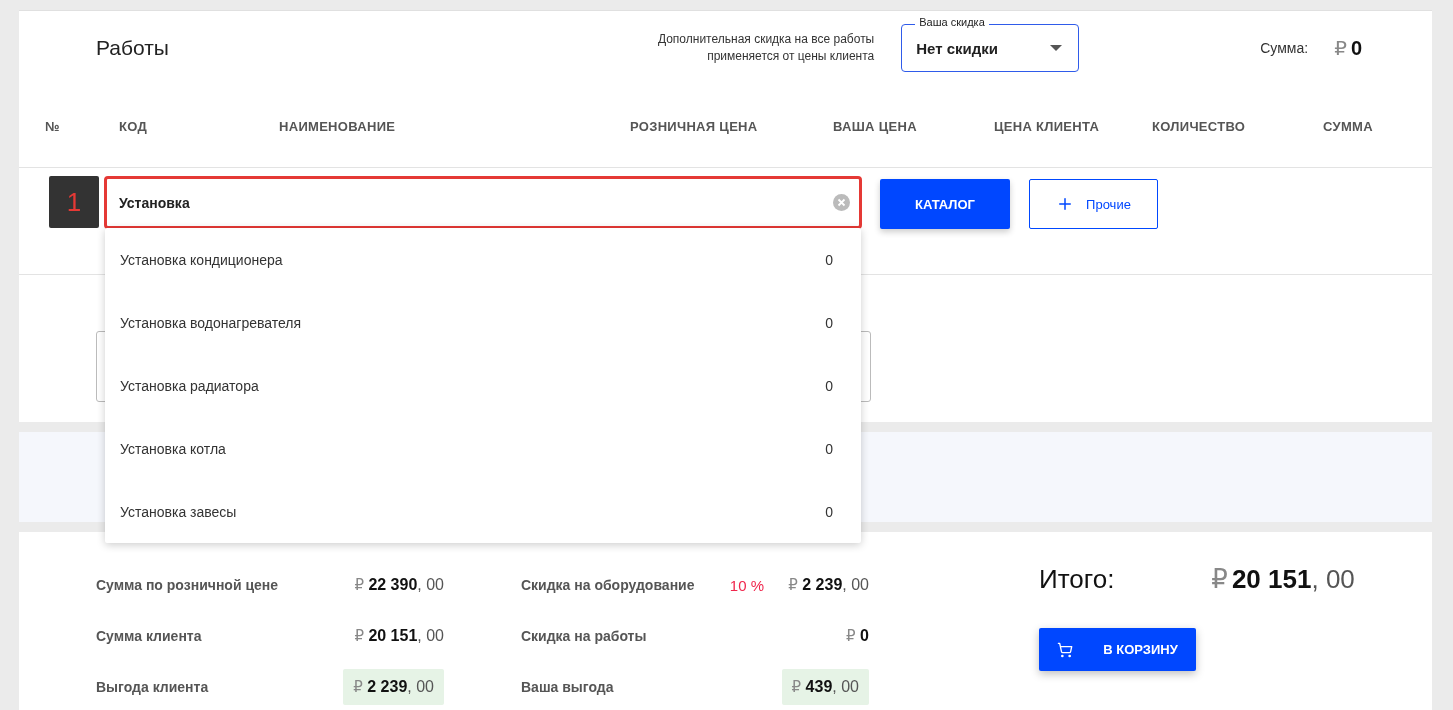 The width and height of the screenshot is (1453, 710). What do you see at coordinates (568, 687) in the screenshot?
I see `summary-label: Ваша выгода` at bounding box center [568, 687].